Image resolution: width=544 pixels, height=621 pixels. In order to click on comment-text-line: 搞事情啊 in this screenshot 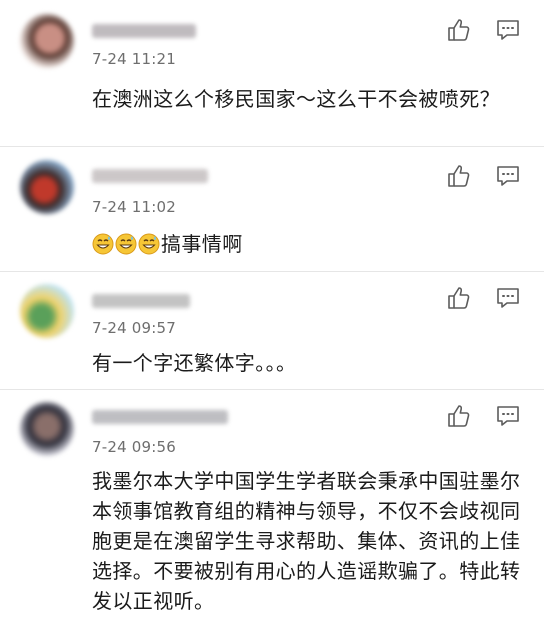, I will do `click(312, 246)`.